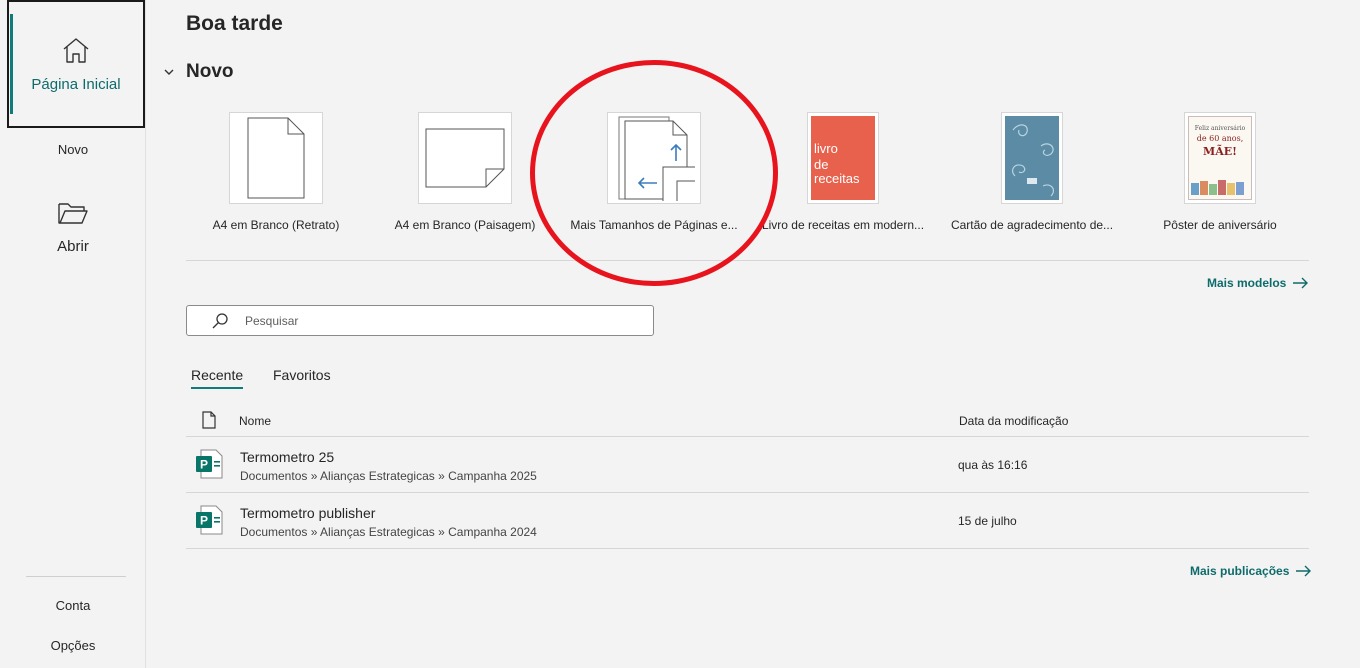  I want to click on home-icon, so click(76, 50).